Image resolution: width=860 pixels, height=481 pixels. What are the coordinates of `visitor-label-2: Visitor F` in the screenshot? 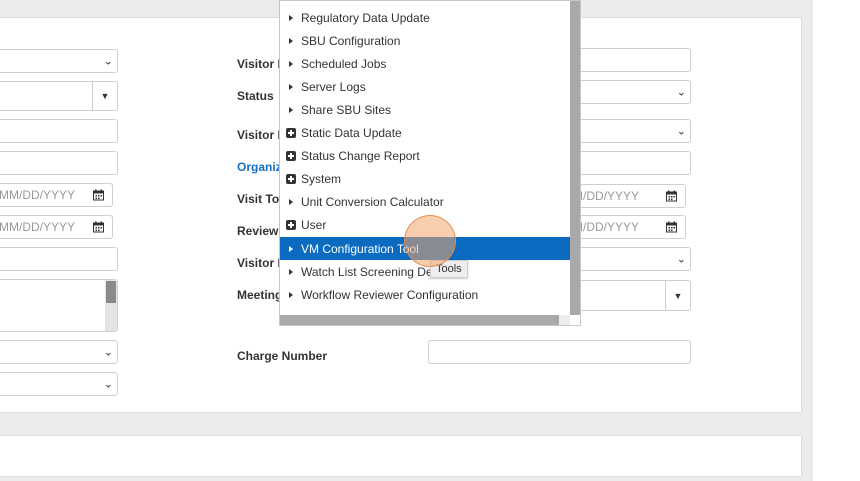 It's located at (261, 135).